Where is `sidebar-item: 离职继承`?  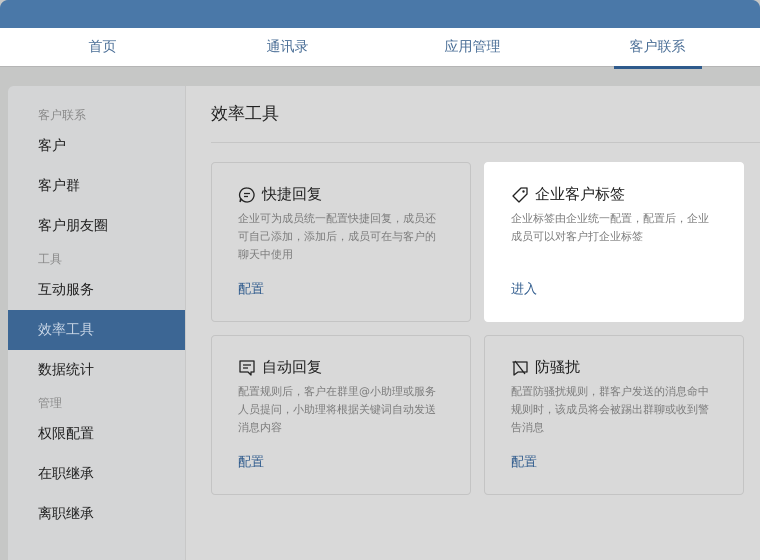 sidebar-item: 离职继承 is located at coordinates (96, 514).